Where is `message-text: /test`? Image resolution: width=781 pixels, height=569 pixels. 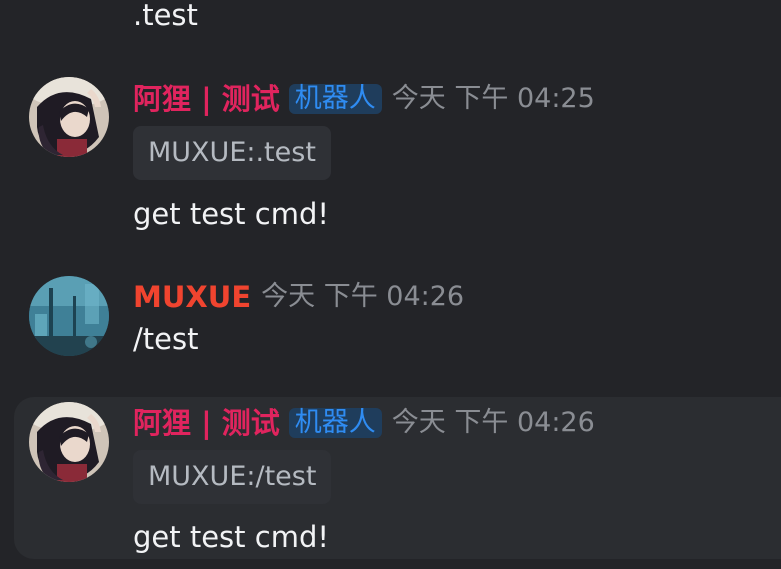 message-text: /test is located at coordinates (166, 339).